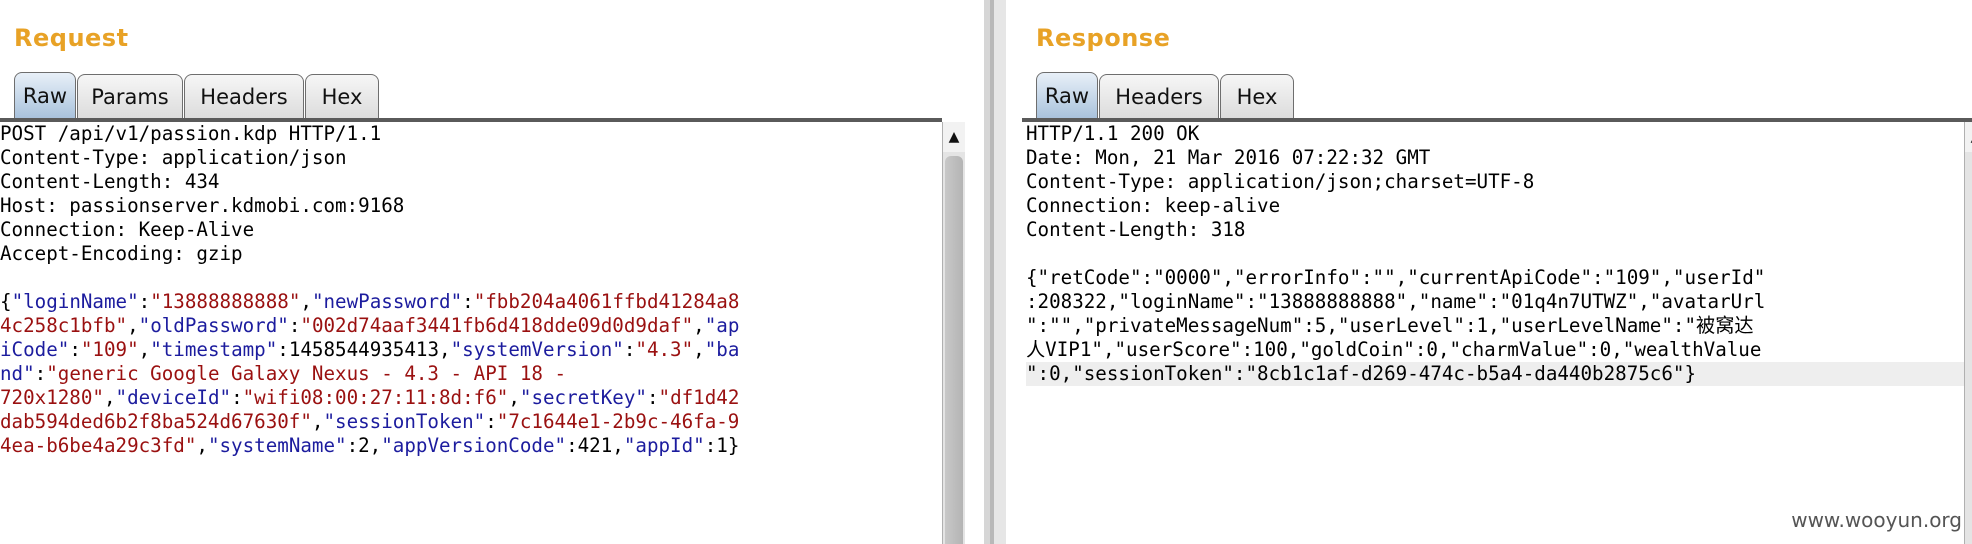 The image size is (1972, 544). I want to click on response-scrollbar: ▲, so click(1968, 333).